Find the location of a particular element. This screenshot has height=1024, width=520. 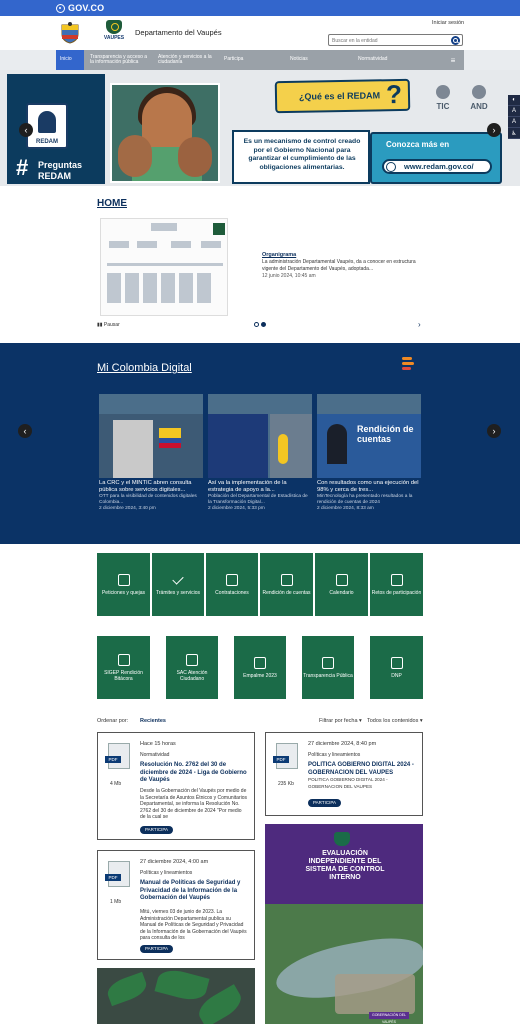

search-icon is located at coordinates (455, 40).